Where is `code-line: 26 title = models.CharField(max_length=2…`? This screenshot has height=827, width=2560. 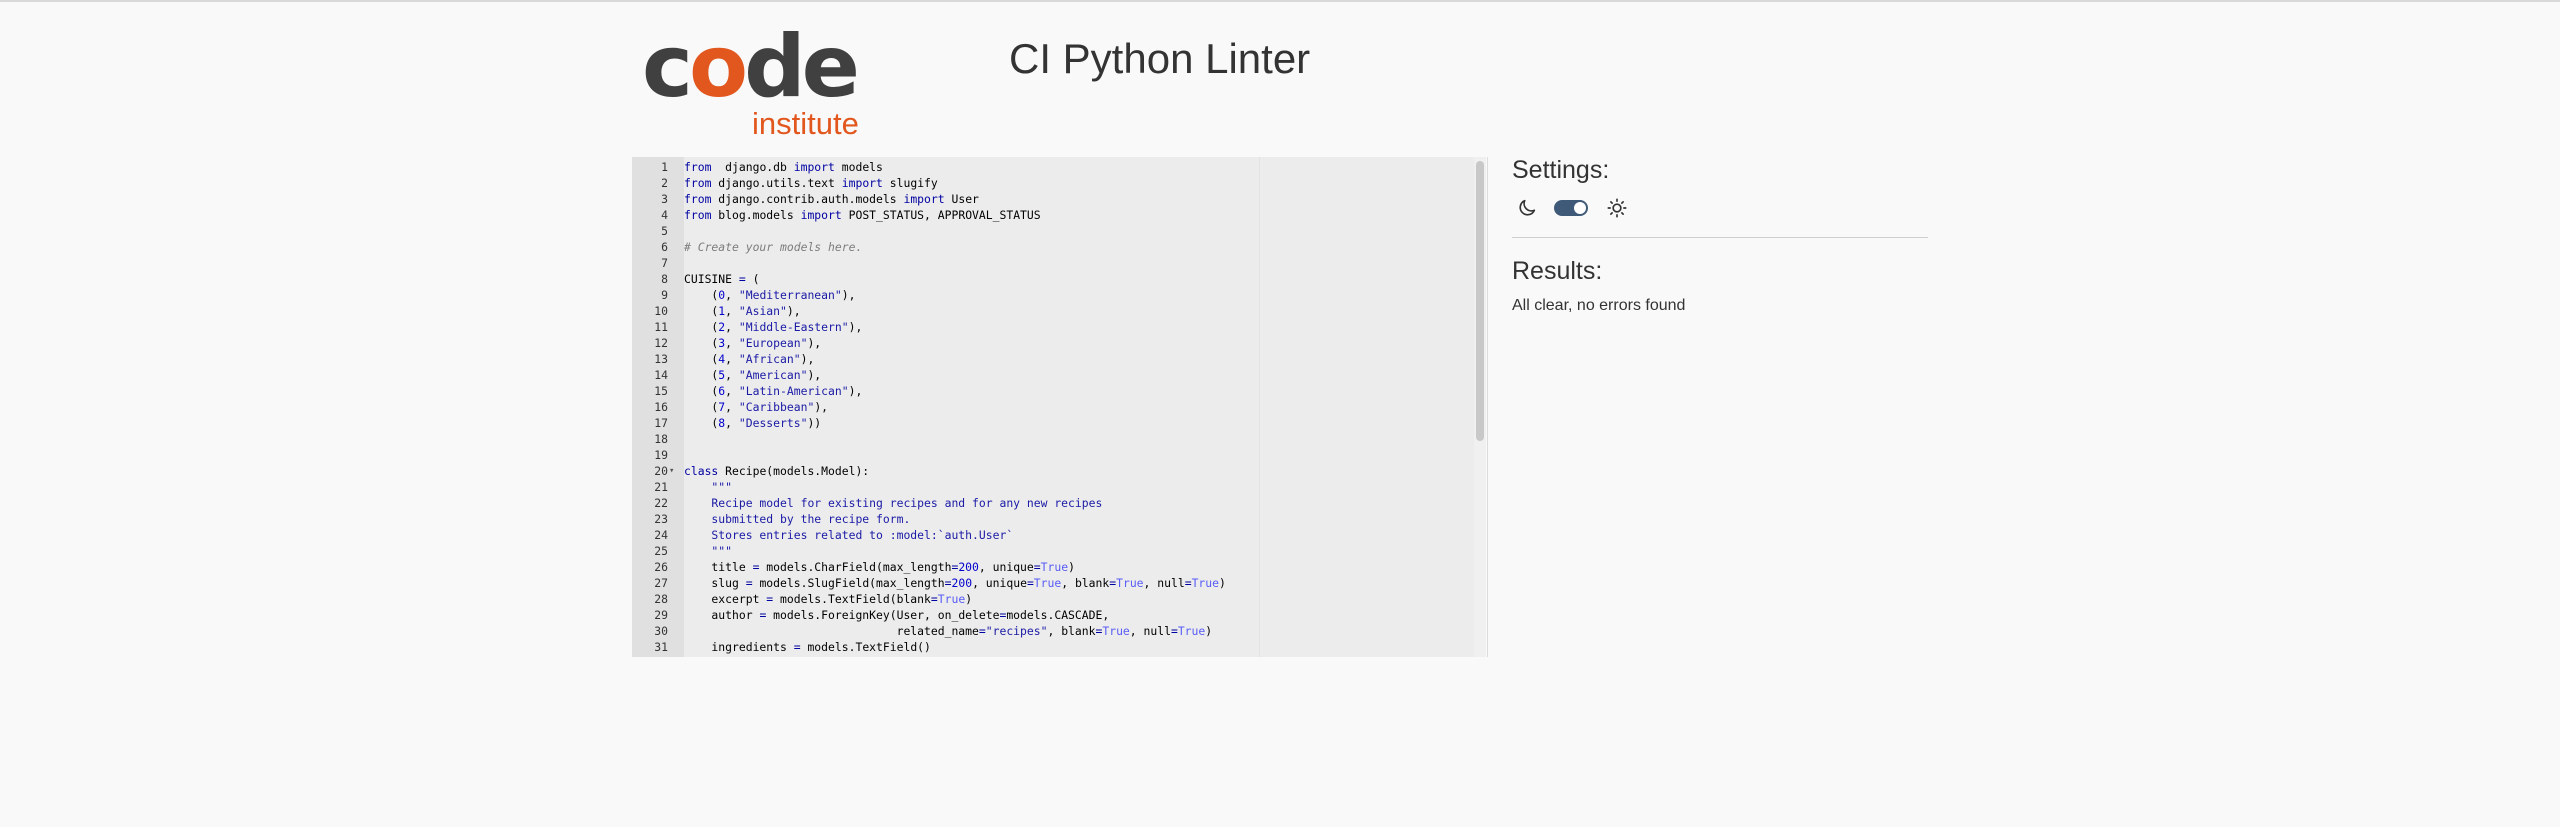 code-line: 26 title = models.CharField(max_length=2… is located at coordinates (1053, 567).